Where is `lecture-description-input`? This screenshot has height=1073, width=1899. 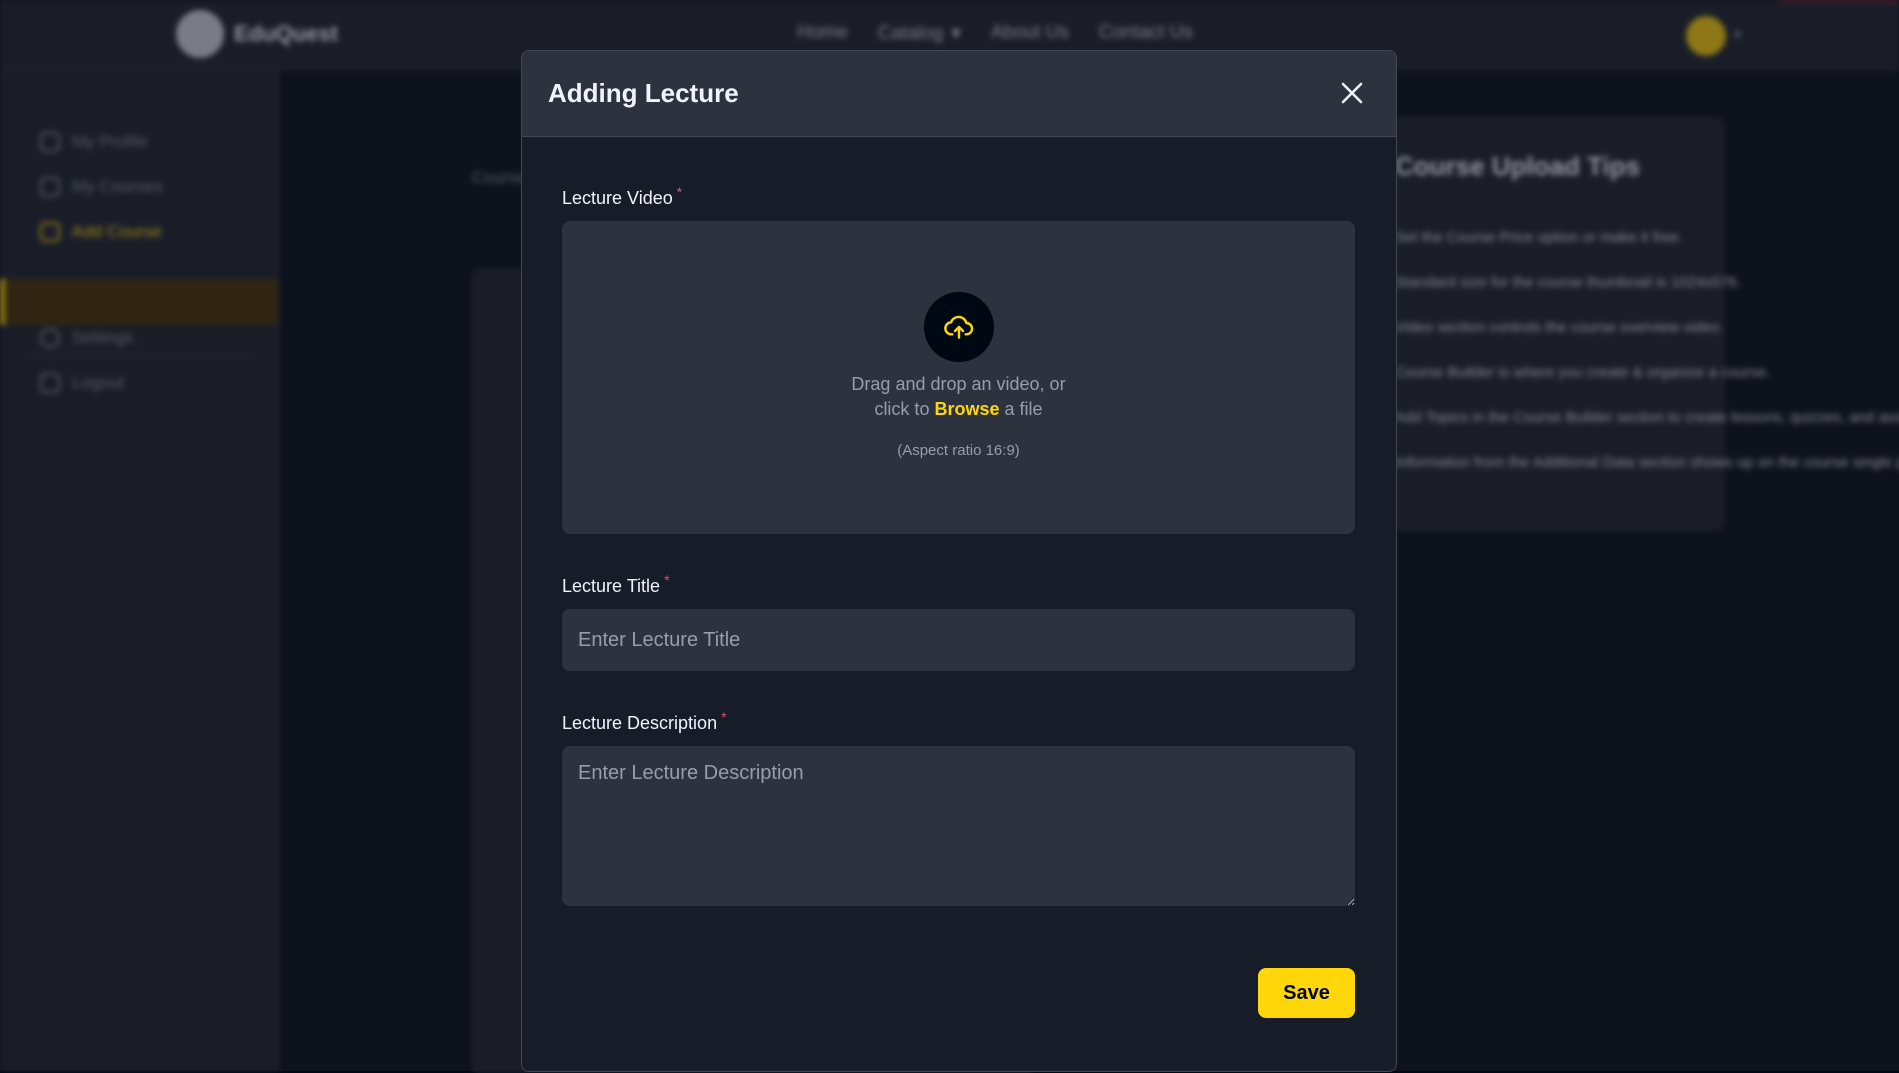 lecture-description-input is located at coordinates (958, 826).